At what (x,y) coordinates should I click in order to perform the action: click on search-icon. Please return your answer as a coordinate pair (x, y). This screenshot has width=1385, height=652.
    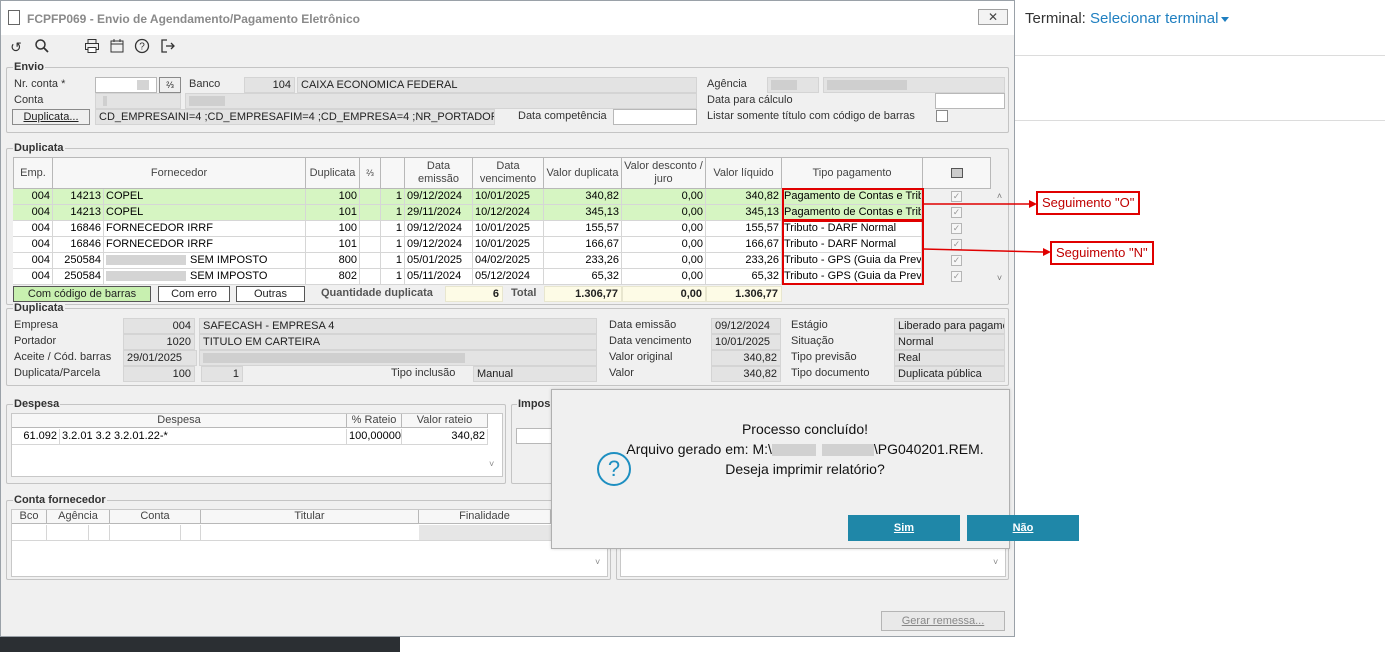
    Looking at the image, I should click on (42, 47).